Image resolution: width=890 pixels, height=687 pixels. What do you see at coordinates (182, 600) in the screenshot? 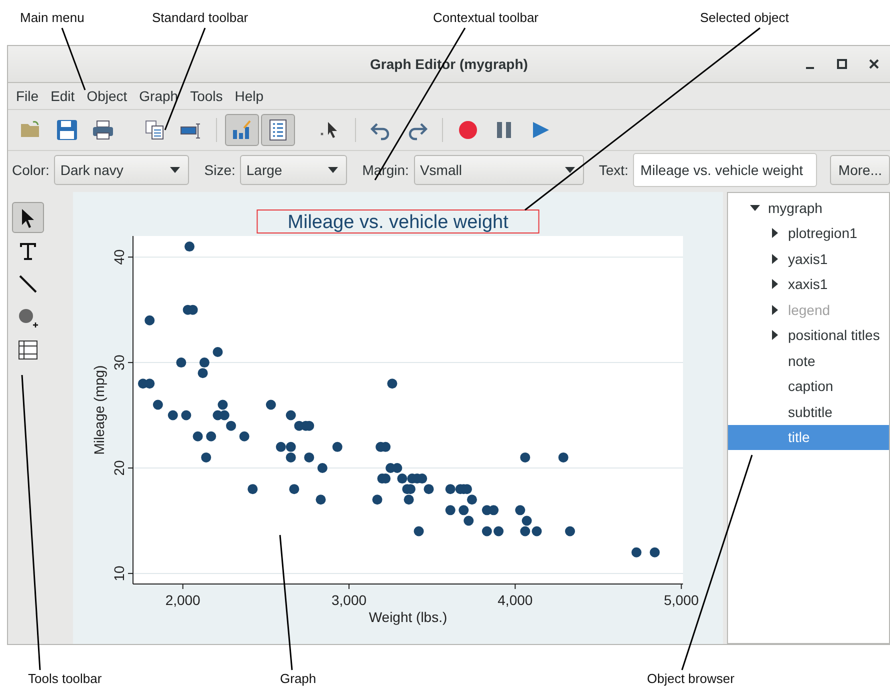
I see `x-tick-label: 2,000` at bounding box center [182, 600].